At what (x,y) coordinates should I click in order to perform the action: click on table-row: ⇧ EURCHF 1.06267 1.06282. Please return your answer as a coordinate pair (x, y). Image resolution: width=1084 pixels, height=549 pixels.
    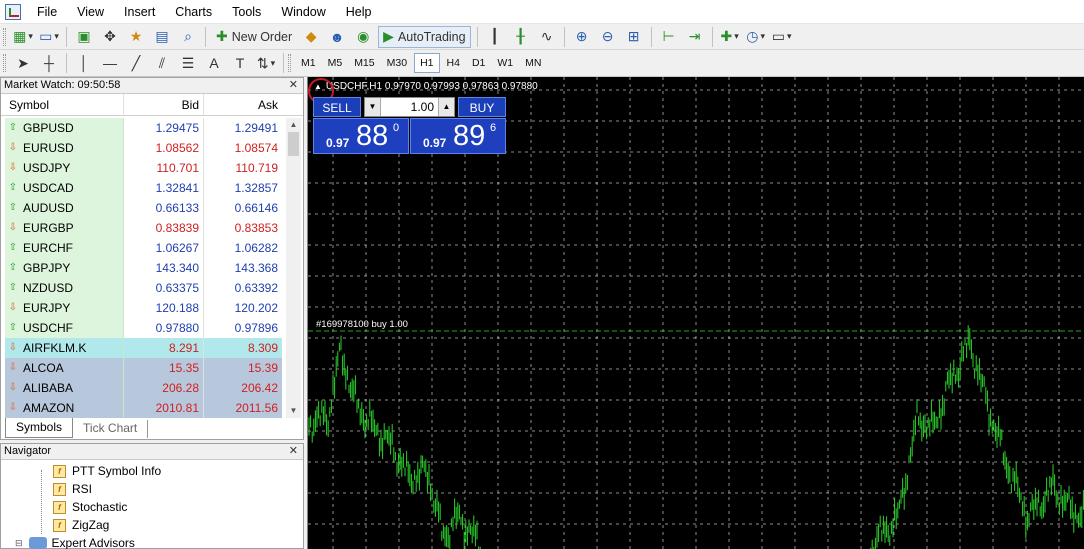
    Looking at the image, I should click on (144, 248).